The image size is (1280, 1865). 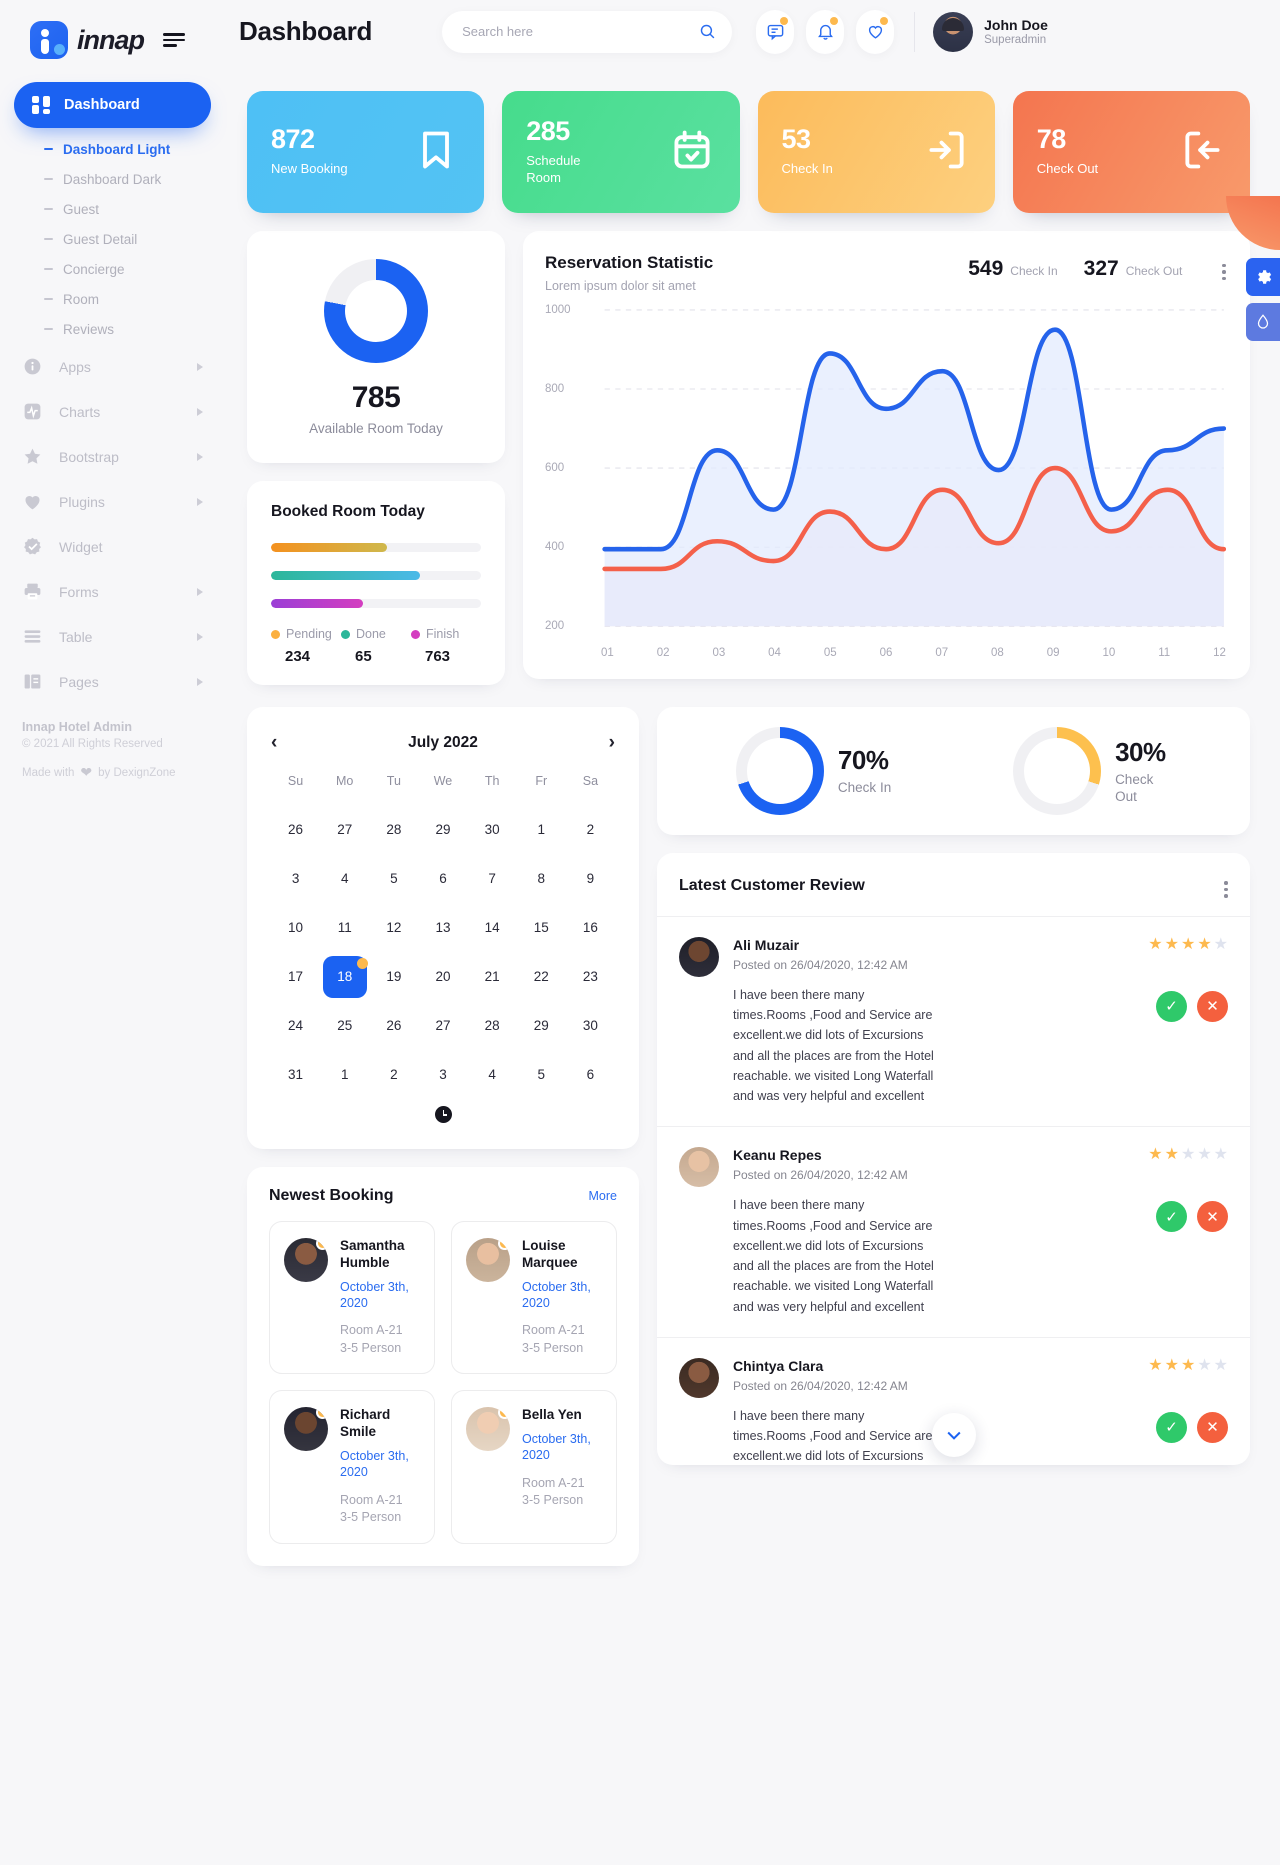 I want to click on calendar-day: 18, so click(x=344, y=976).